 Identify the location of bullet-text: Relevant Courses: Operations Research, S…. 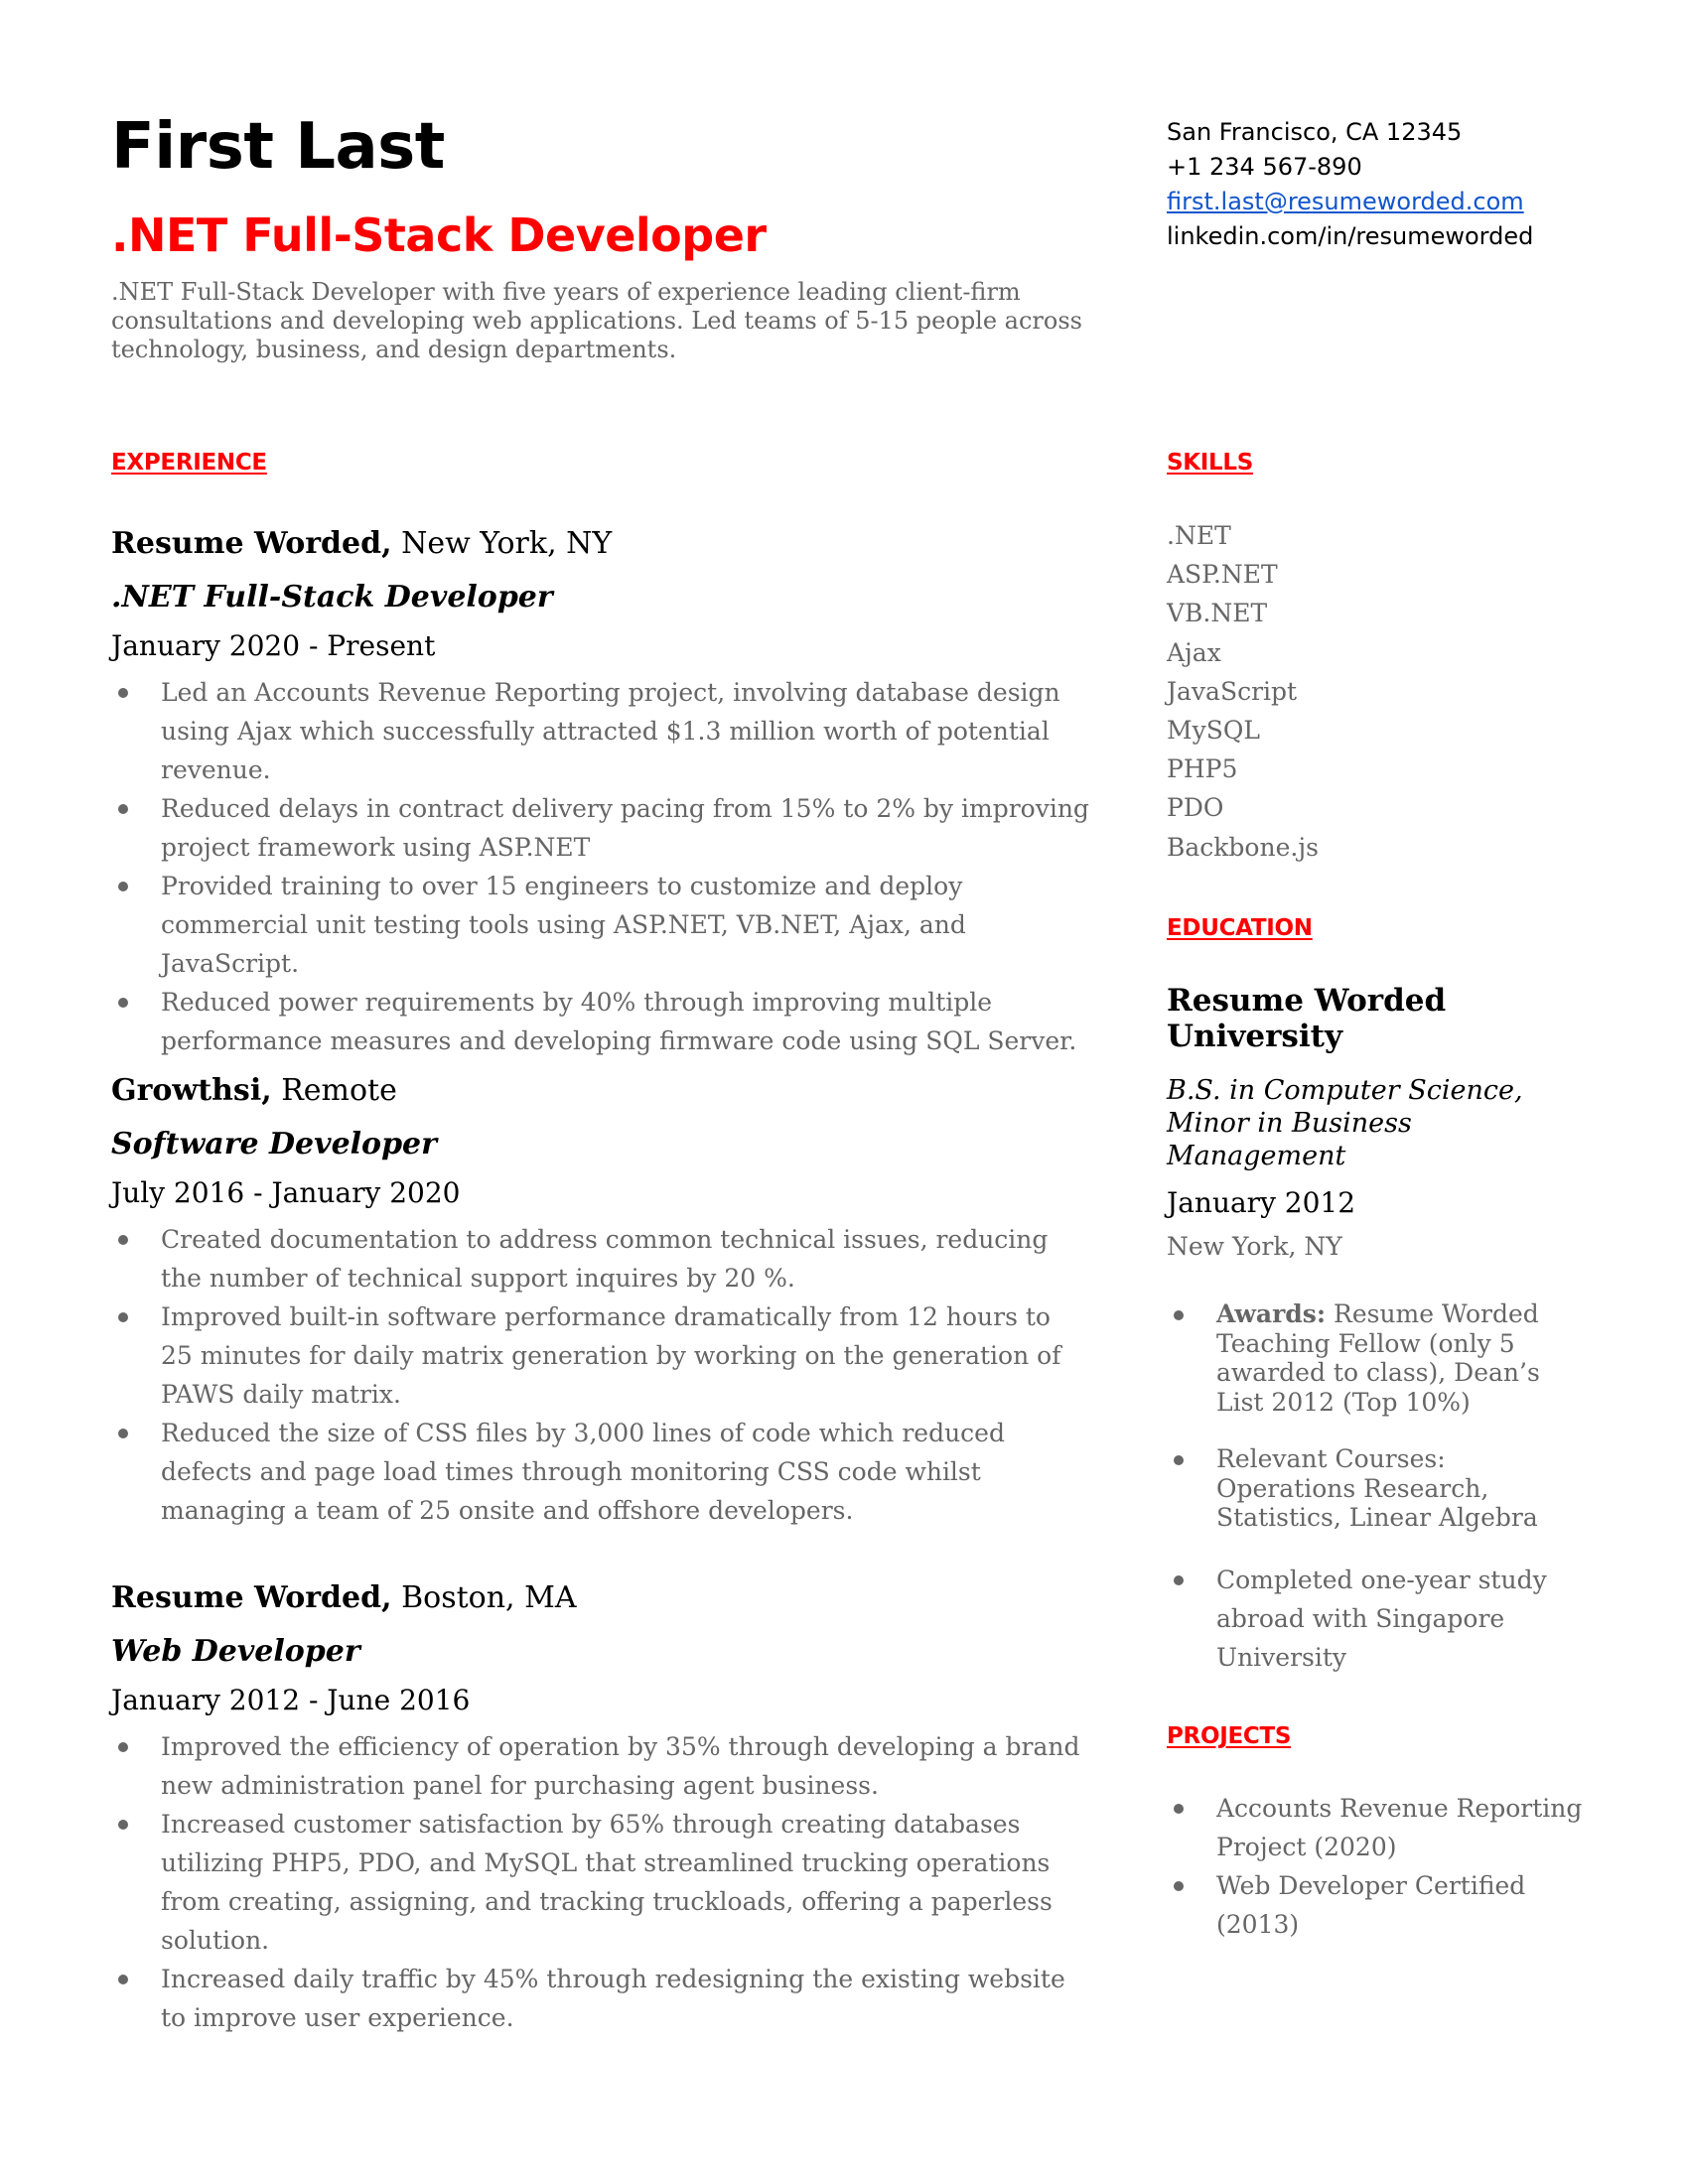
(1377, 1488).